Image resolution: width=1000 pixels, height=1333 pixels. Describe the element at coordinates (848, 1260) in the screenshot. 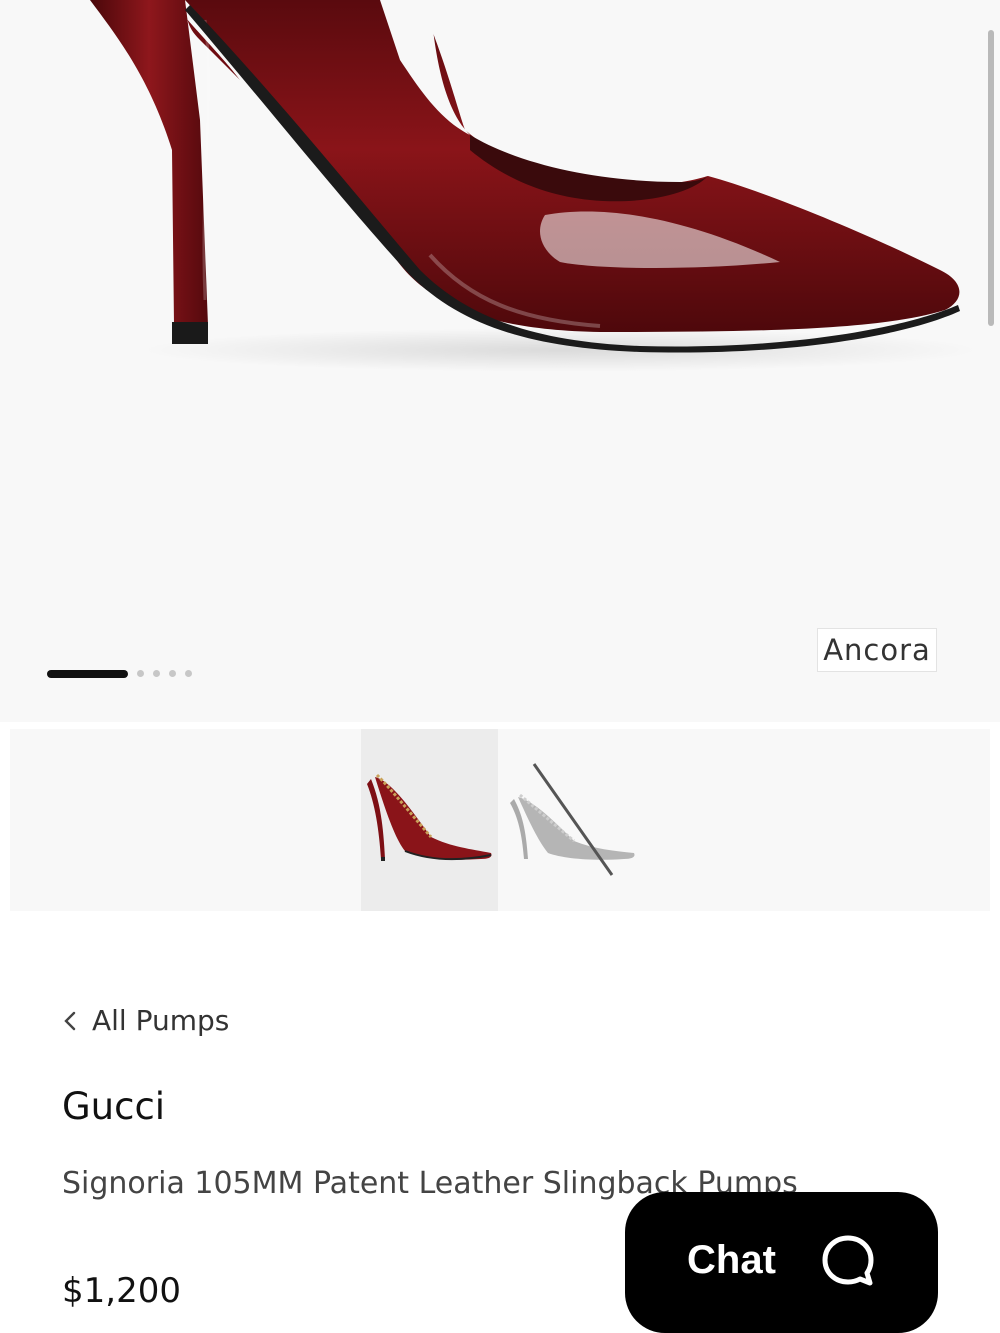

I see `chat-bubble-icon` at that location.